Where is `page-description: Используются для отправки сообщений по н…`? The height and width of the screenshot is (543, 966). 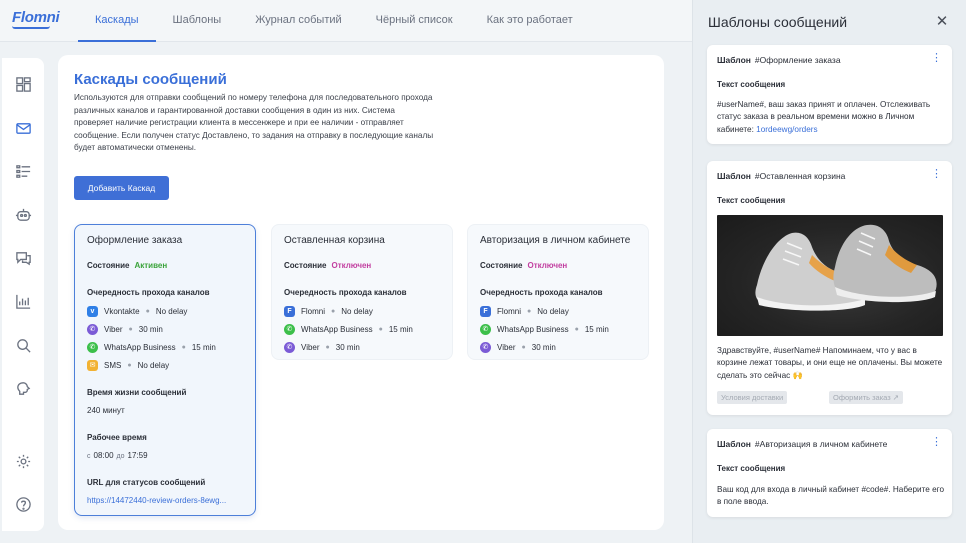 page-description: Используются для отправки сообщений по н… is located at coordinates (254, 122).